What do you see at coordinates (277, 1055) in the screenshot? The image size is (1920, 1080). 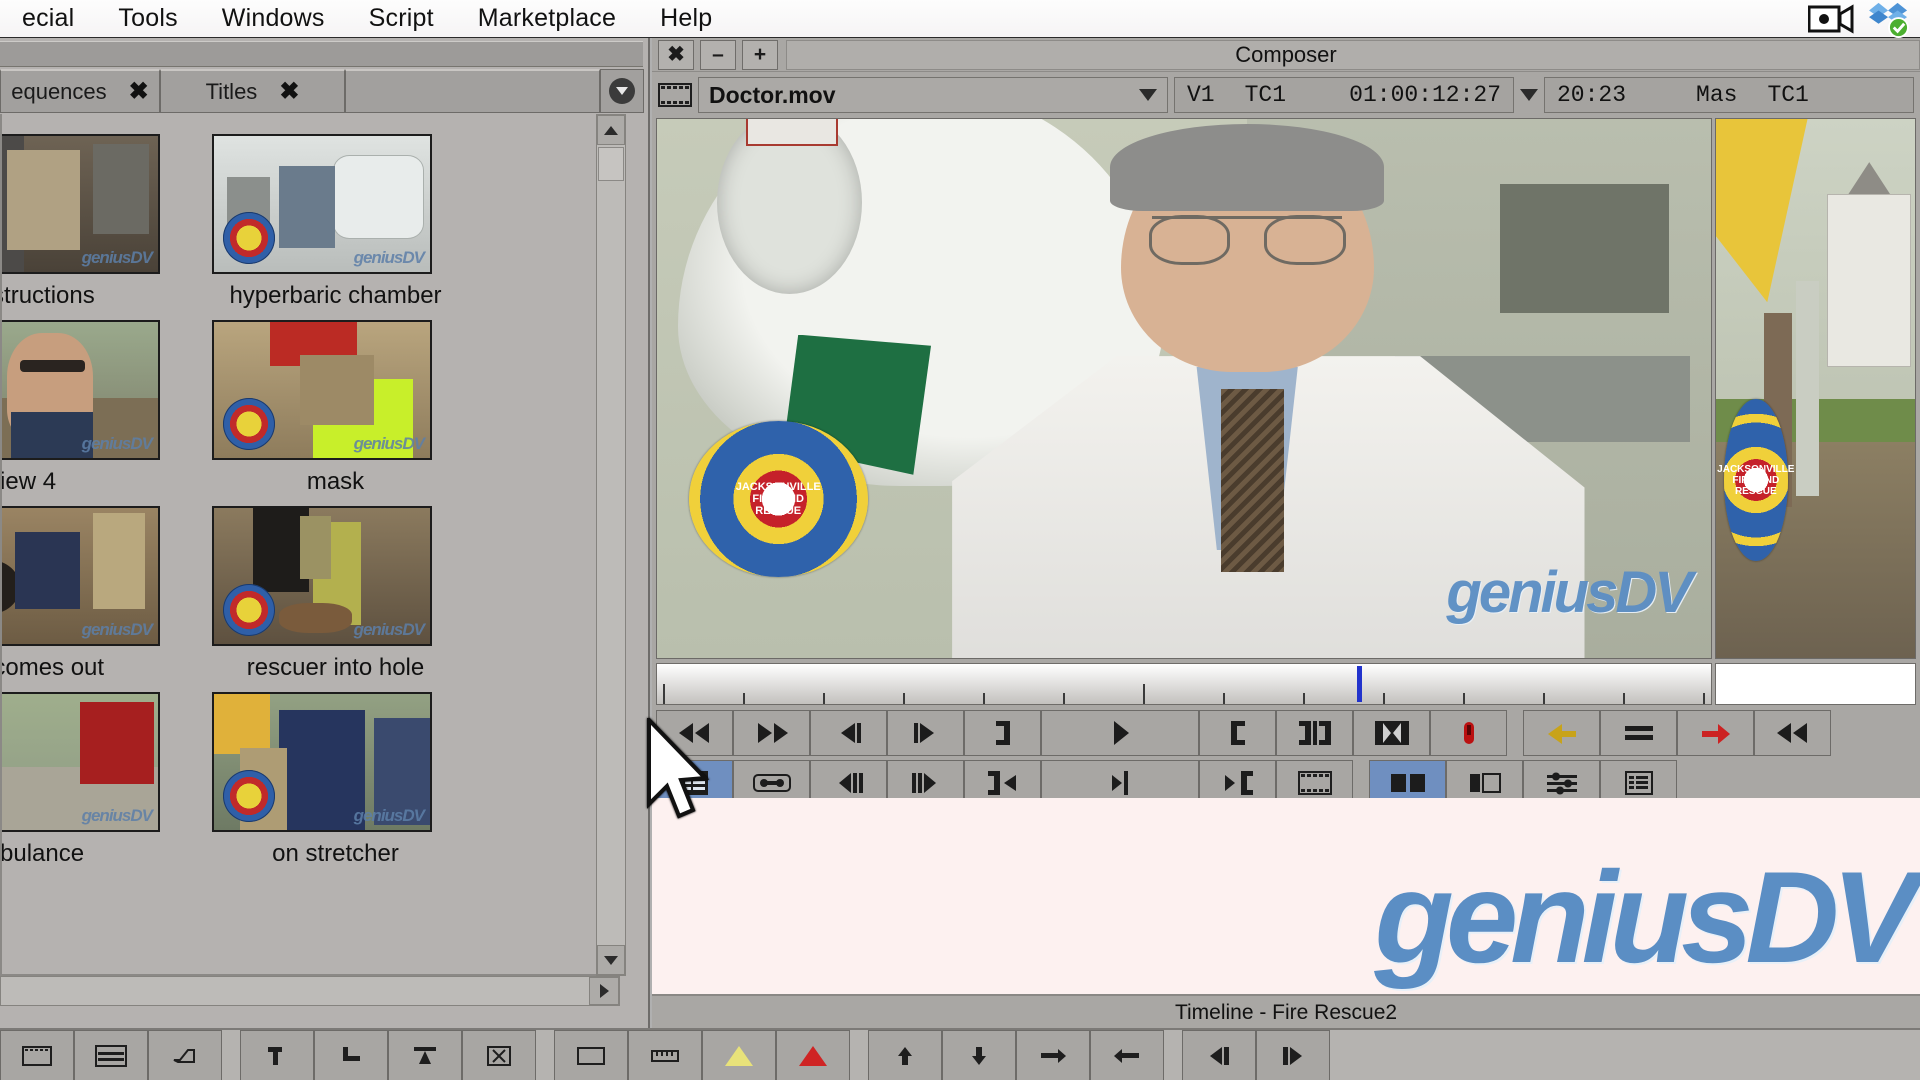 I see `bottom-mark-in-button` at bounding box center [277, 1055].